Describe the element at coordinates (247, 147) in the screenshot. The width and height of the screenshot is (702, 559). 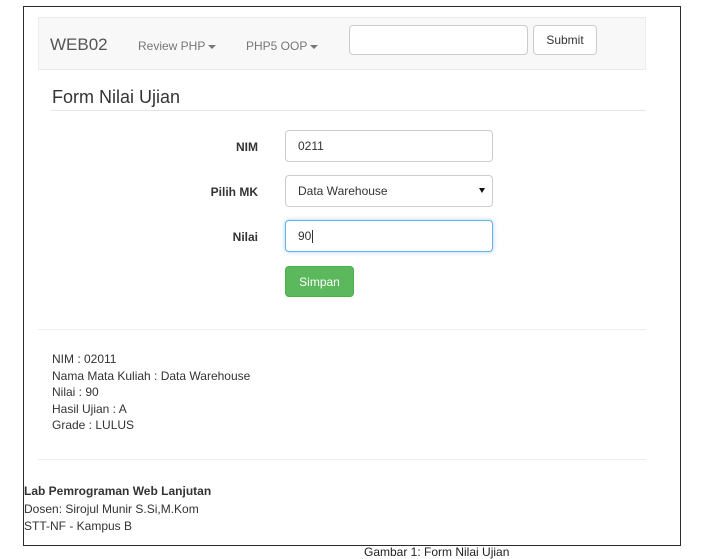
I see `nim-label: NIM` at that location.